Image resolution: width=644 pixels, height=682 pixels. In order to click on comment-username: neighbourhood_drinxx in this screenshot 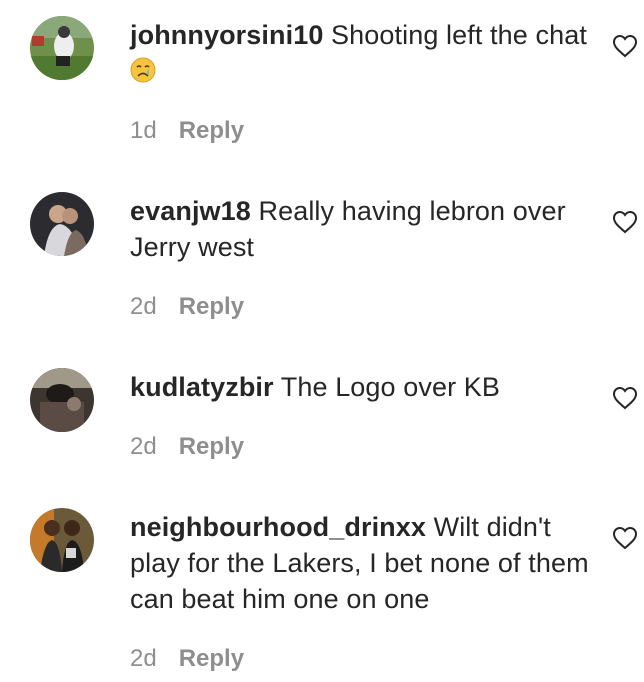, I will do `click(278, 527)`.